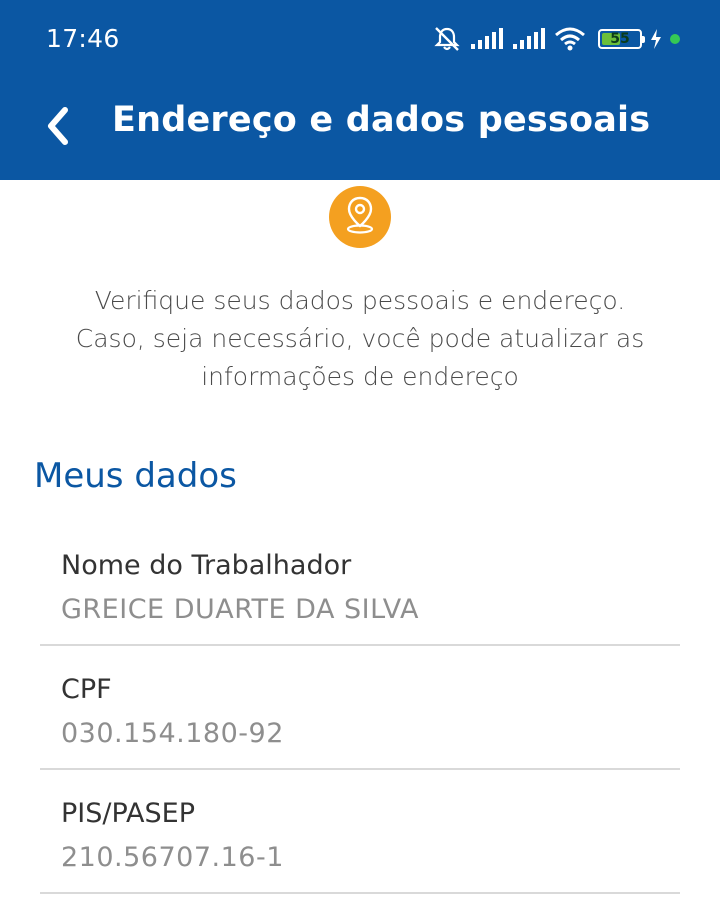 The image size is (720, 911). What do you see at coordinates (128, 813) in the screenshot?
I see `field-label: PIS/PASEP` at bounding box center [128, 813].